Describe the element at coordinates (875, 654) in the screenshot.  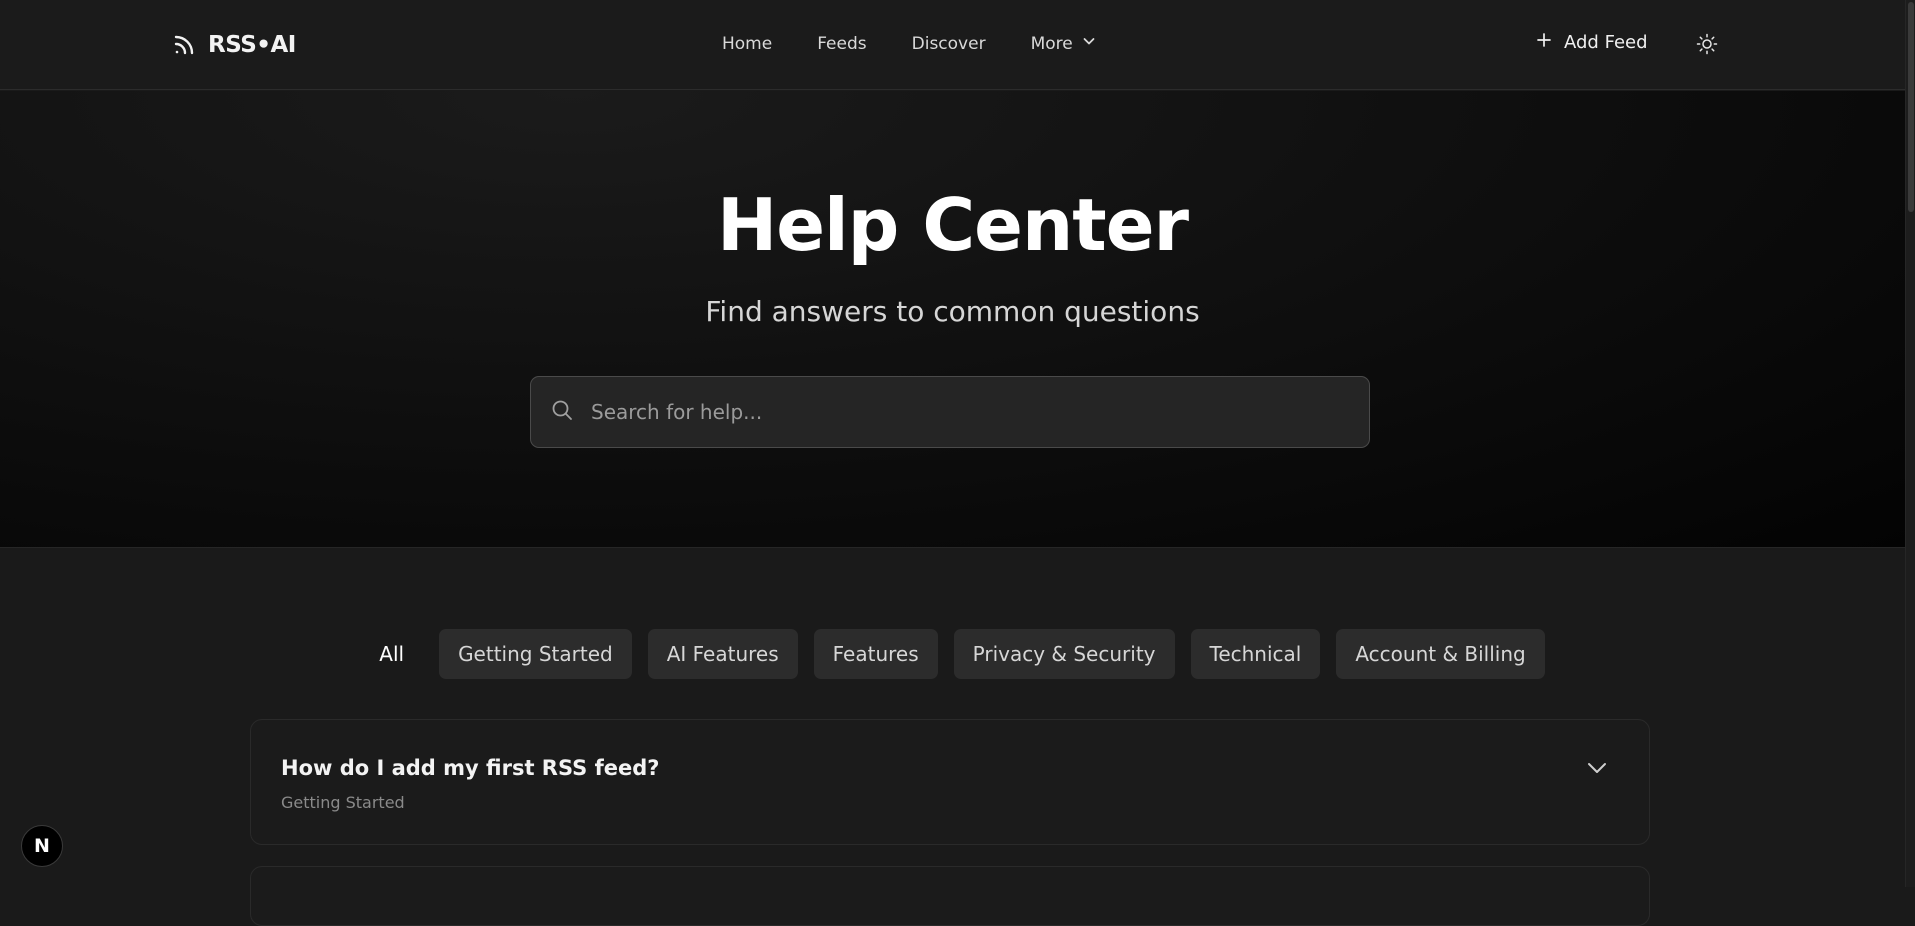
I see `filter-features: Features` at that location.